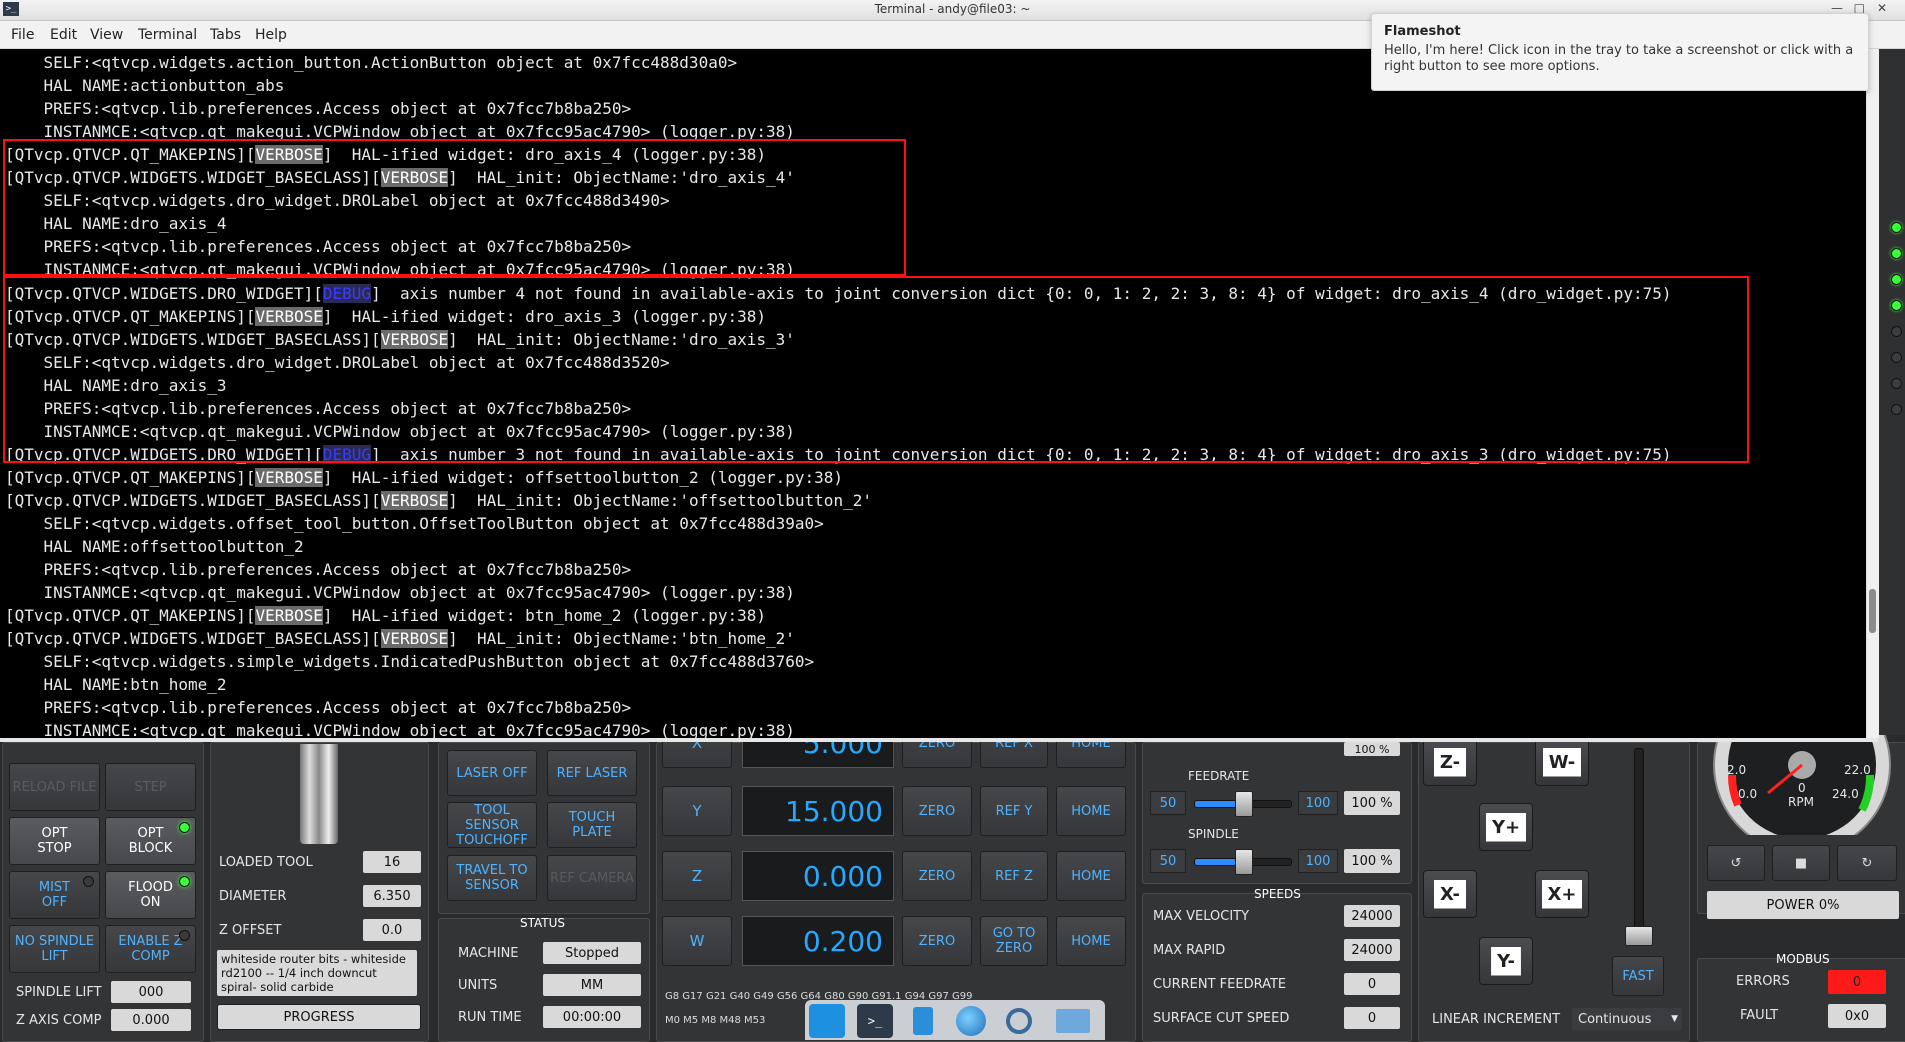  What do you see at coordinates (225, 35) in the screenshot?
I see `menu-tabs: Tabs` at bounding box center [225, 35].